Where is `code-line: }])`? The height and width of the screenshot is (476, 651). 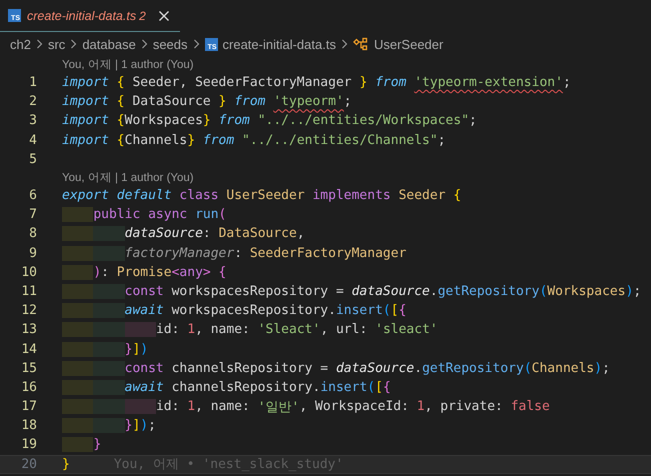 code-line: }]) is located at coordinates (105, 349).